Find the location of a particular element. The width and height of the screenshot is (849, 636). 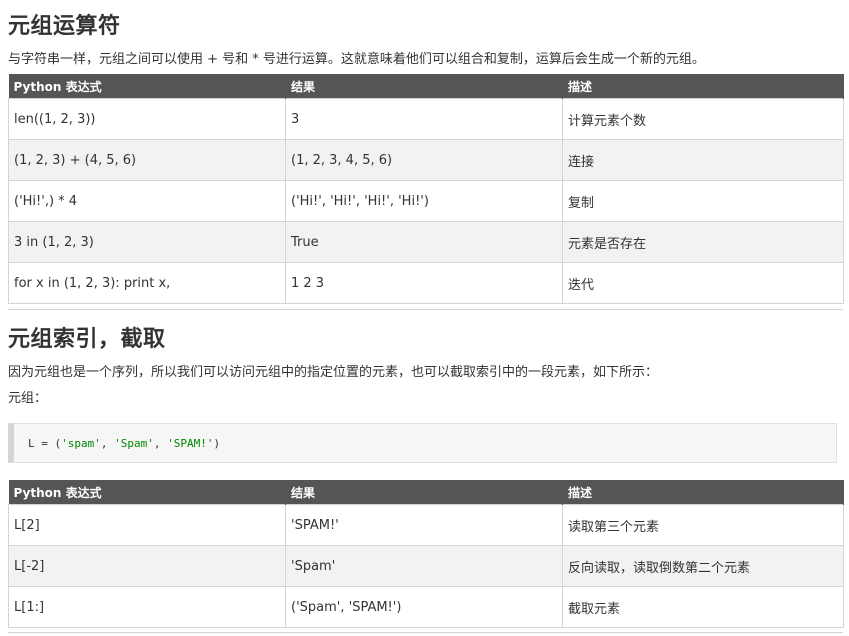

table-cell: True is located at coordinates (424, 242).